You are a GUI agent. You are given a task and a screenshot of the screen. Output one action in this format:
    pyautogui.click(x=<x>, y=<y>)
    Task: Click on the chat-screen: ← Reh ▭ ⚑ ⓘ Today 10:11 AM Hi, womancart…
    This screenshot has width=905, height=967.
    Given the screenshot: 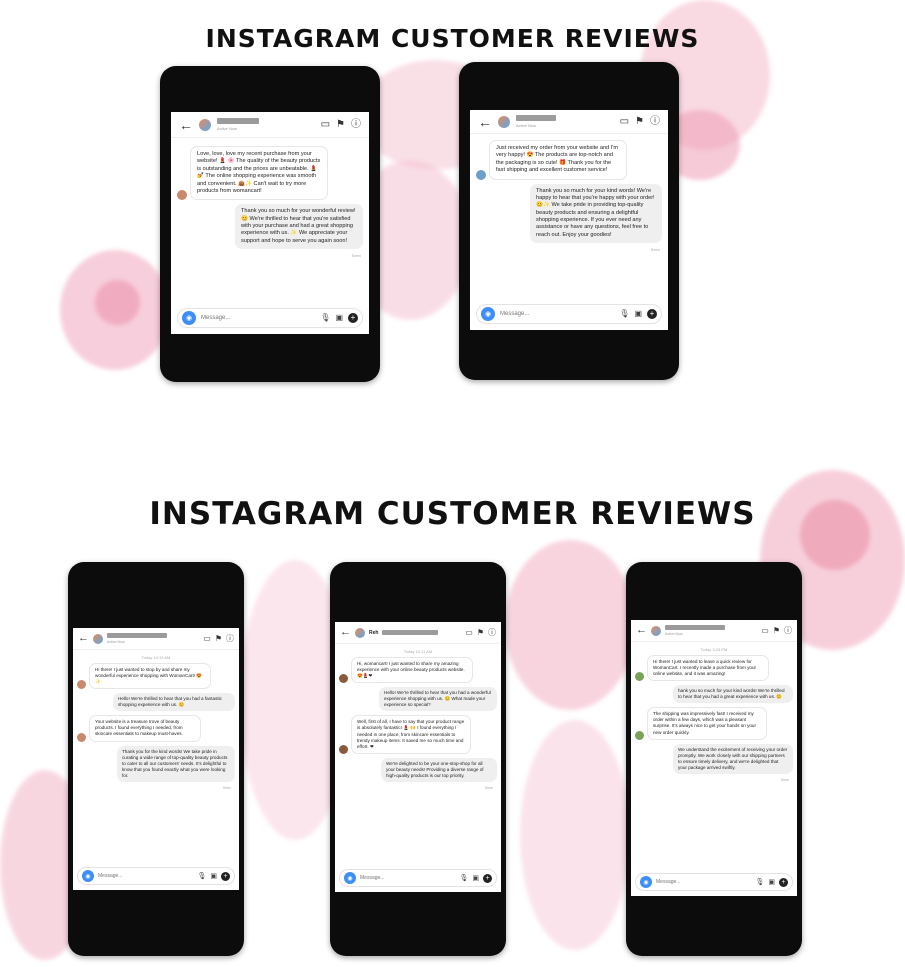 What is the action you would take?
    pyautogui.click(x=418, y=757)
    